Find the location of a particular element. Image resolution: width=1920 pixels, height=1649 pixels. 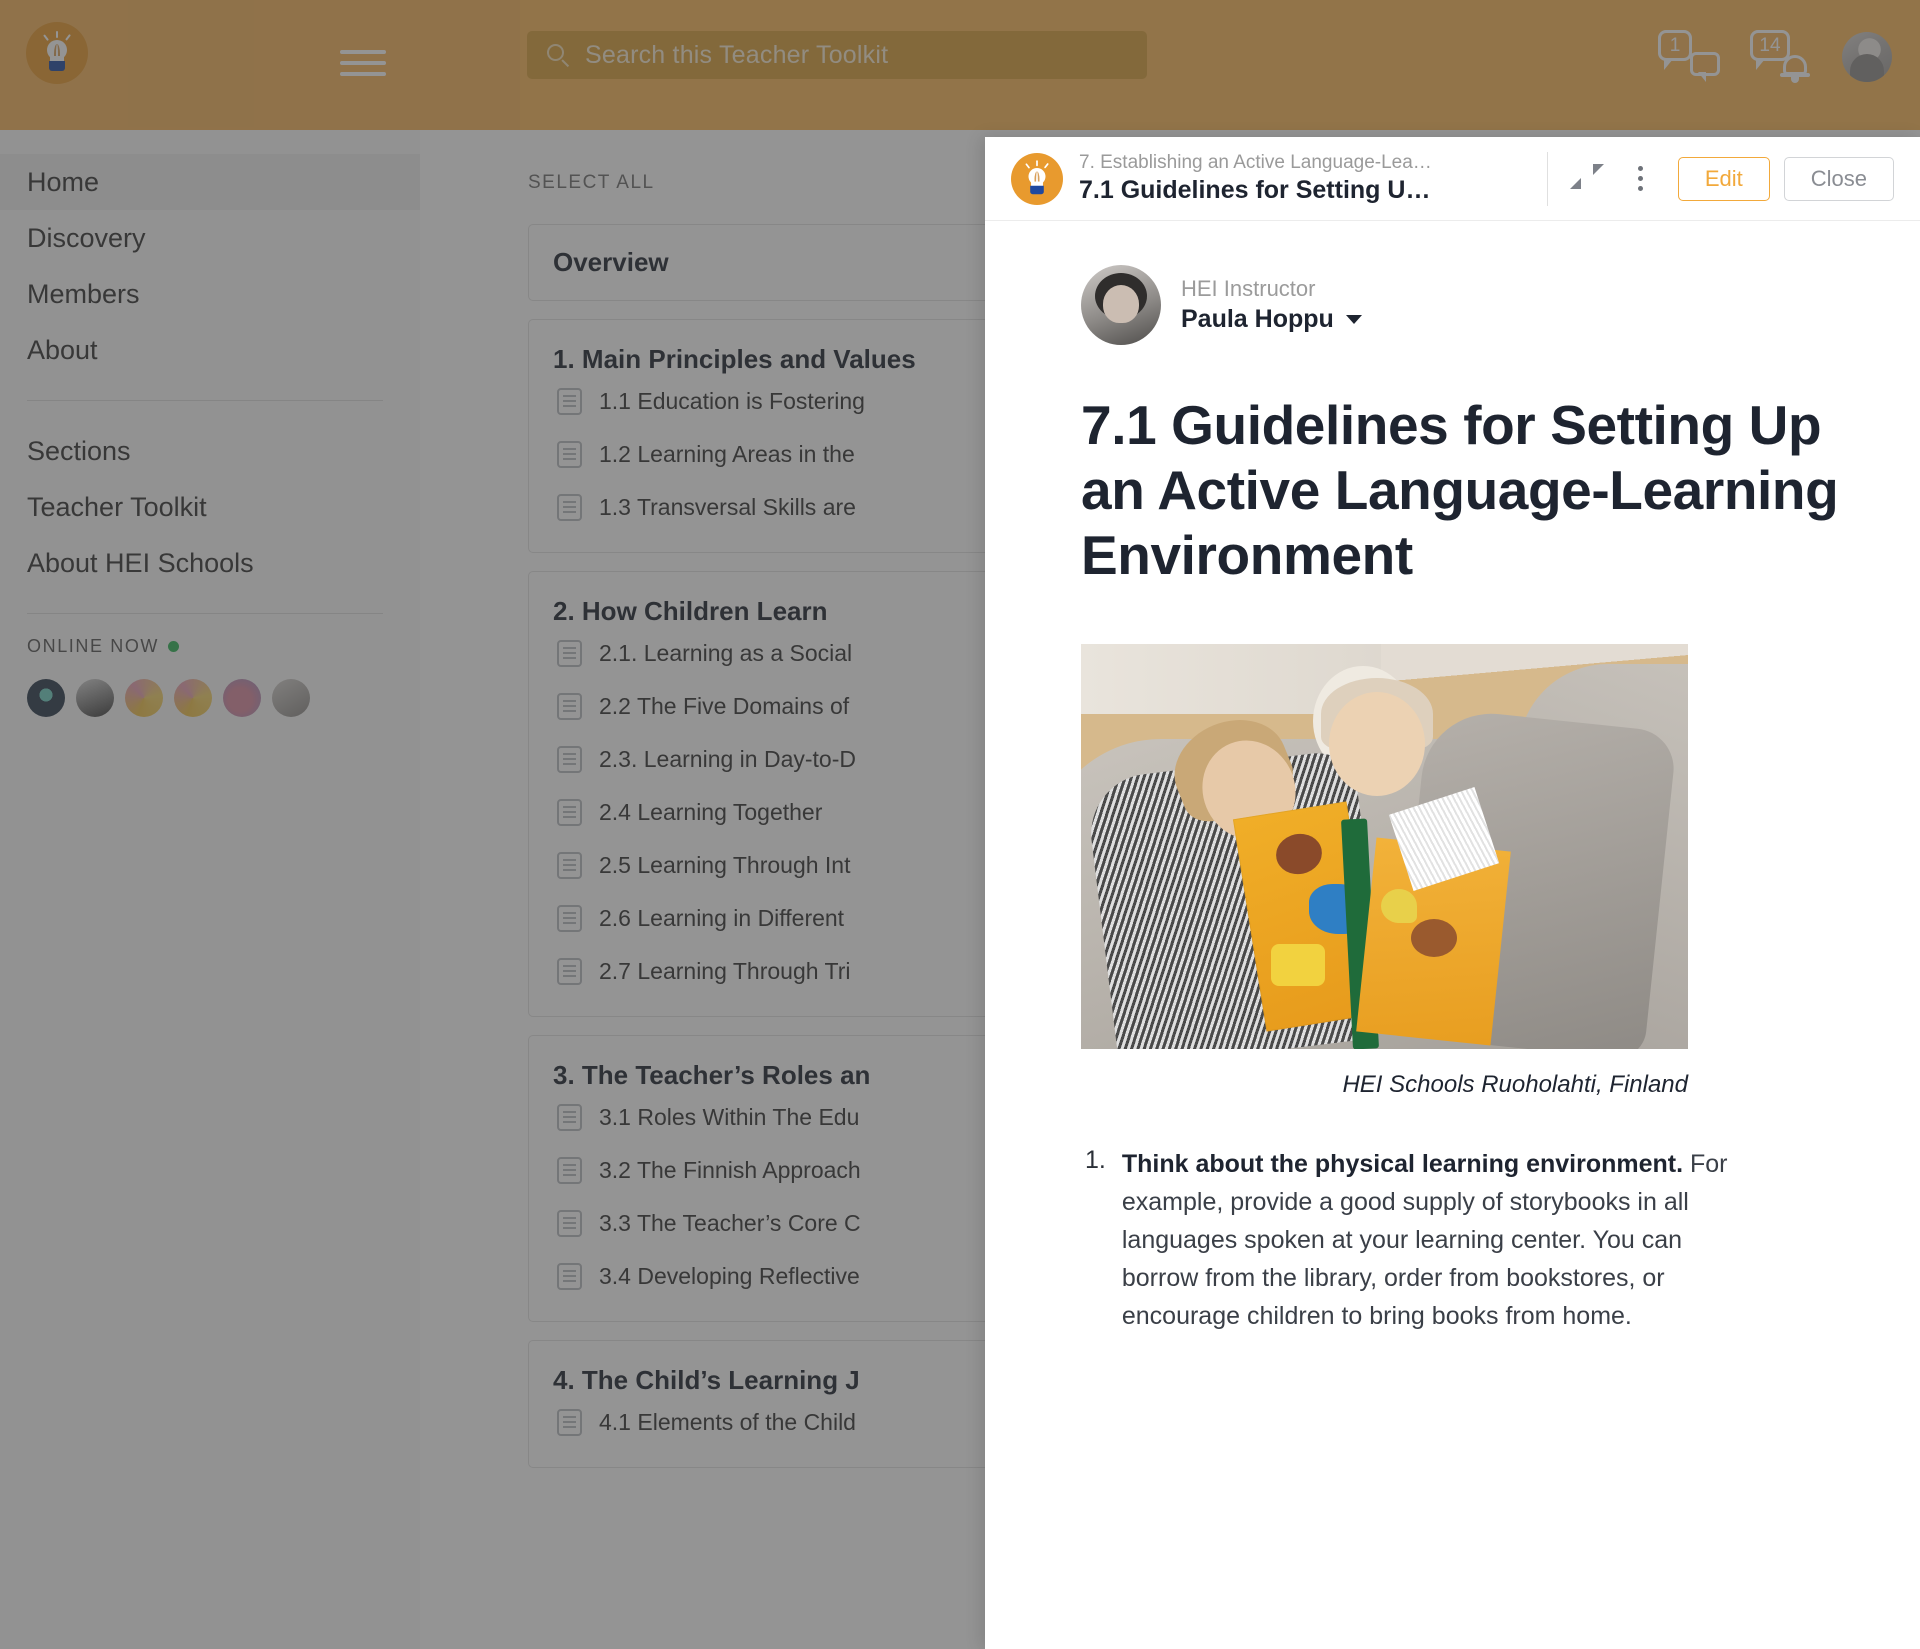

author-text: HEI Instructor Paula Hoppu is located at coordinates (1271, 305).